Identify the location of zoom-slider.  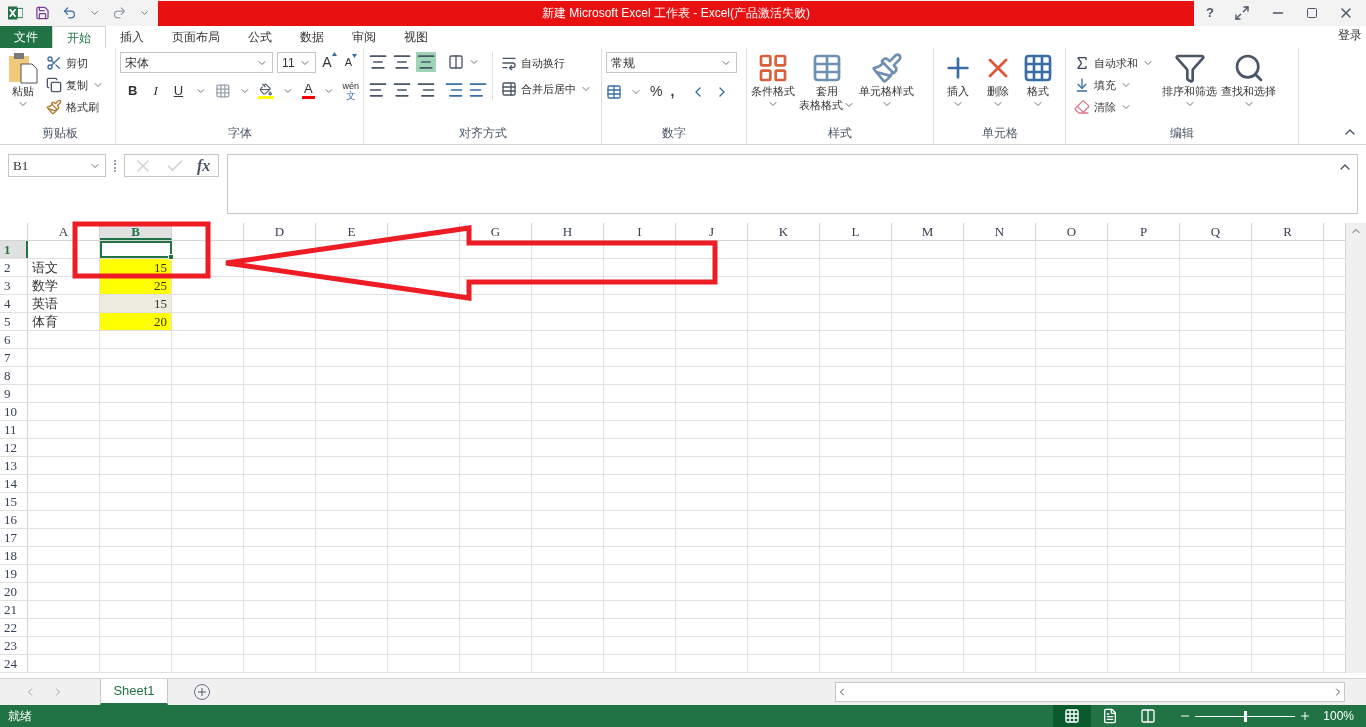
(1245, 716).